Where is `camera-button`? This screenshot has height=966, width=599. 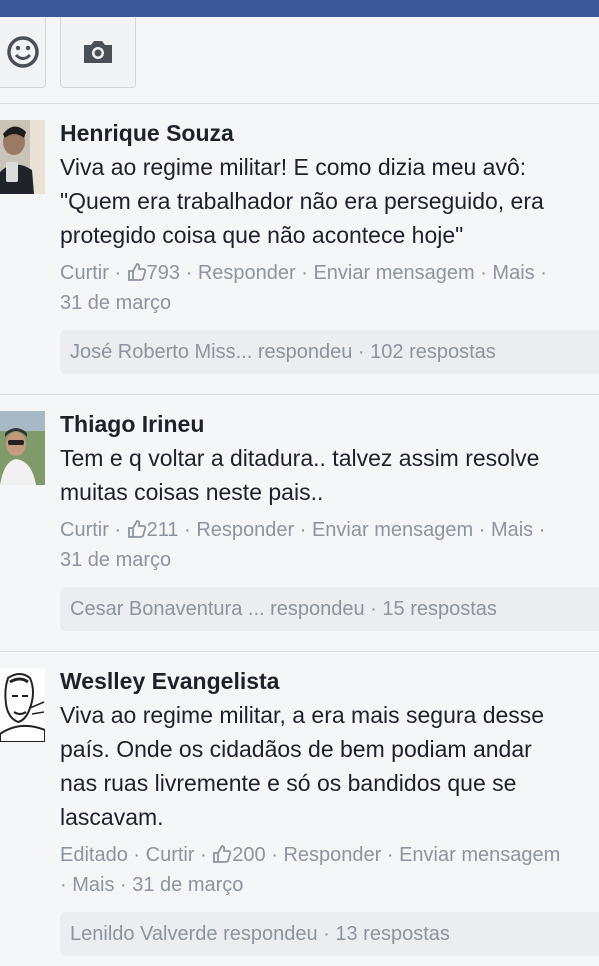
camera-button is located at coordinates (98, 52).